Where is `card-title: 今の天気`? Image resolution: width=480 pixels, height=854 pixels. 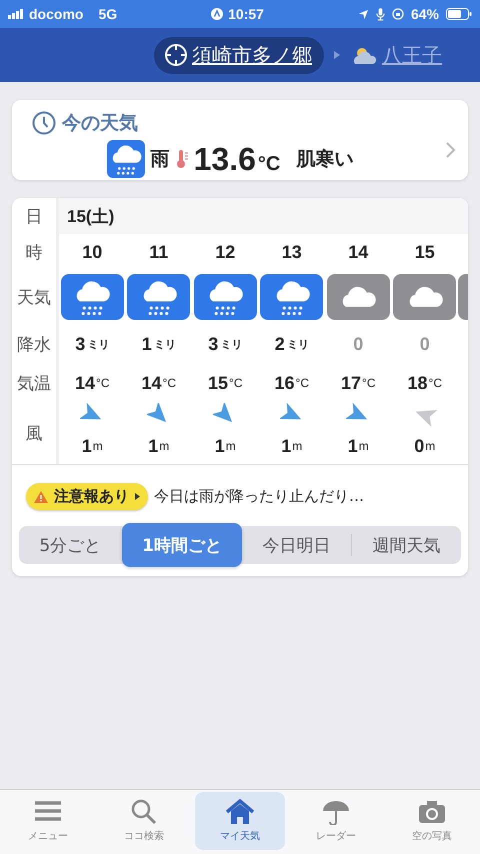 card-title: 今の天気 is located at coordinates (100, 123).